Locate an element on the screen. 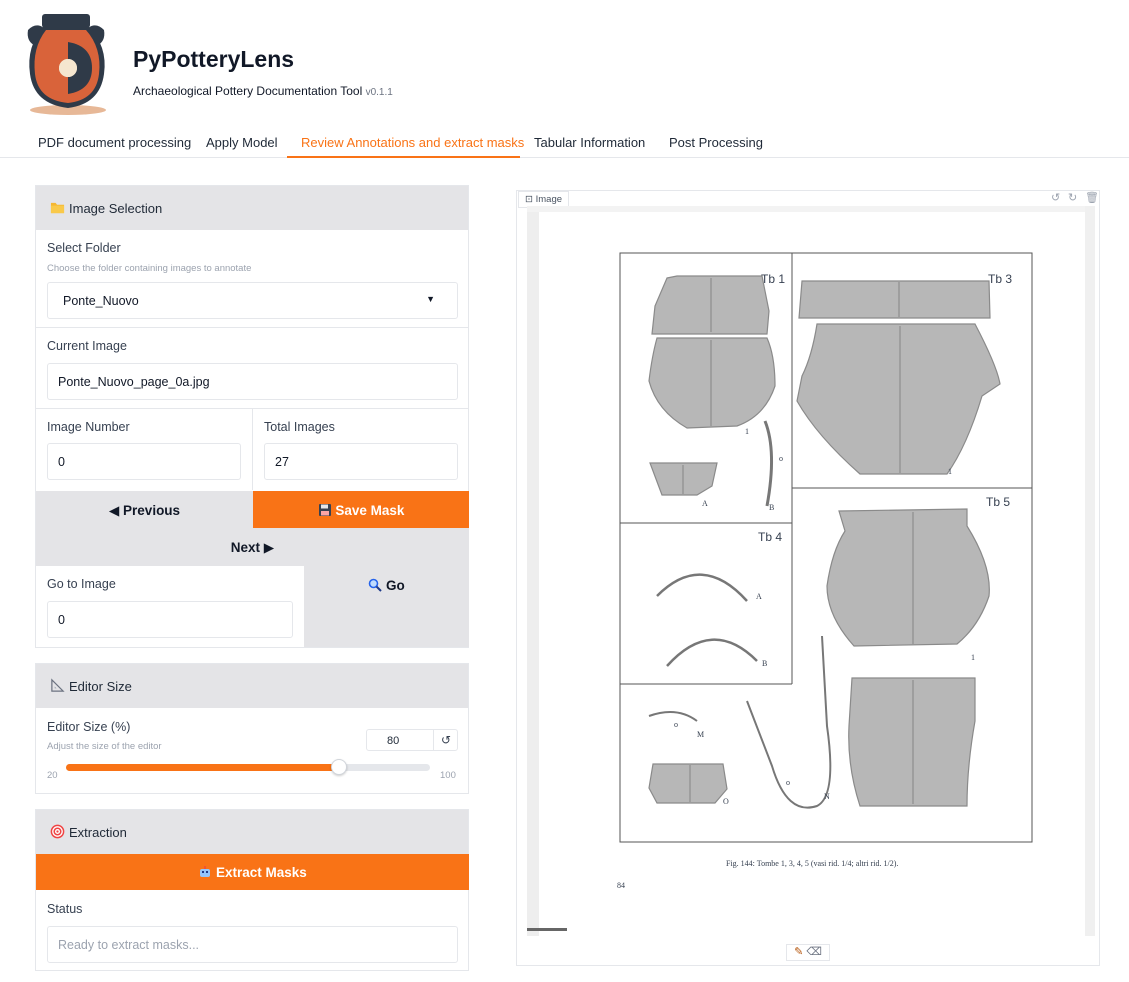 Image resolution: width=1129 pixels, height=982 pixels. go-label: Go is located at coordinates (395, 585).